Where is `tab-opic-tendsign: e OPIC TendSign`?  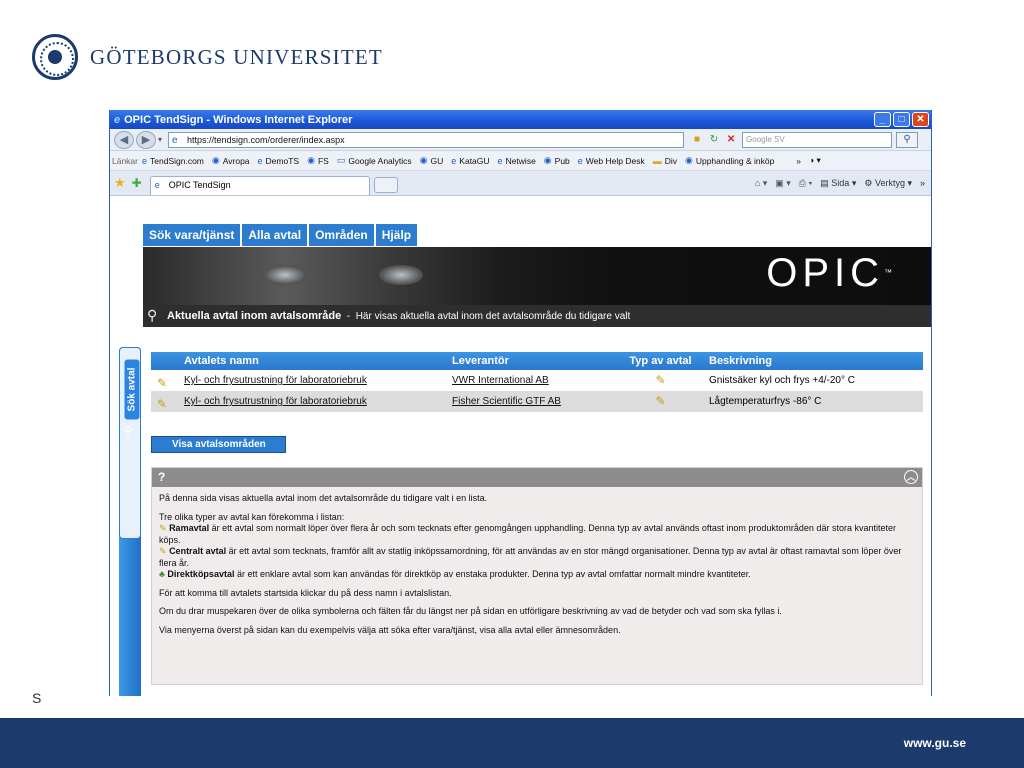
tab-opic-tendsign: e OPIC TendSign is located at coordinates (259, 185).